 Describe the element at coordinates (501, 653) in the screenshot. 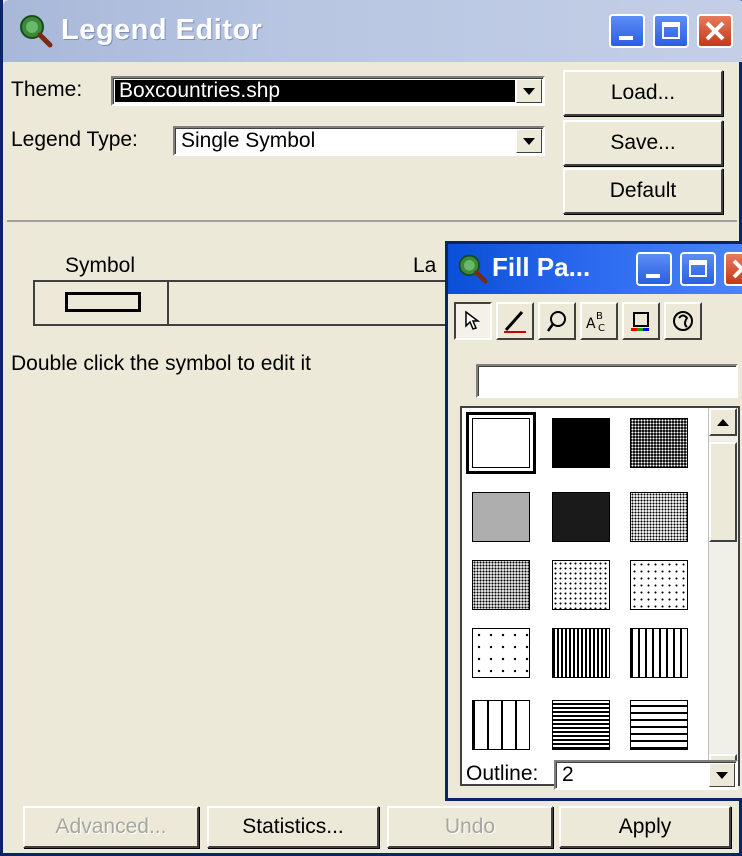

I see `pattern-swatch-grid-dots` at that location.